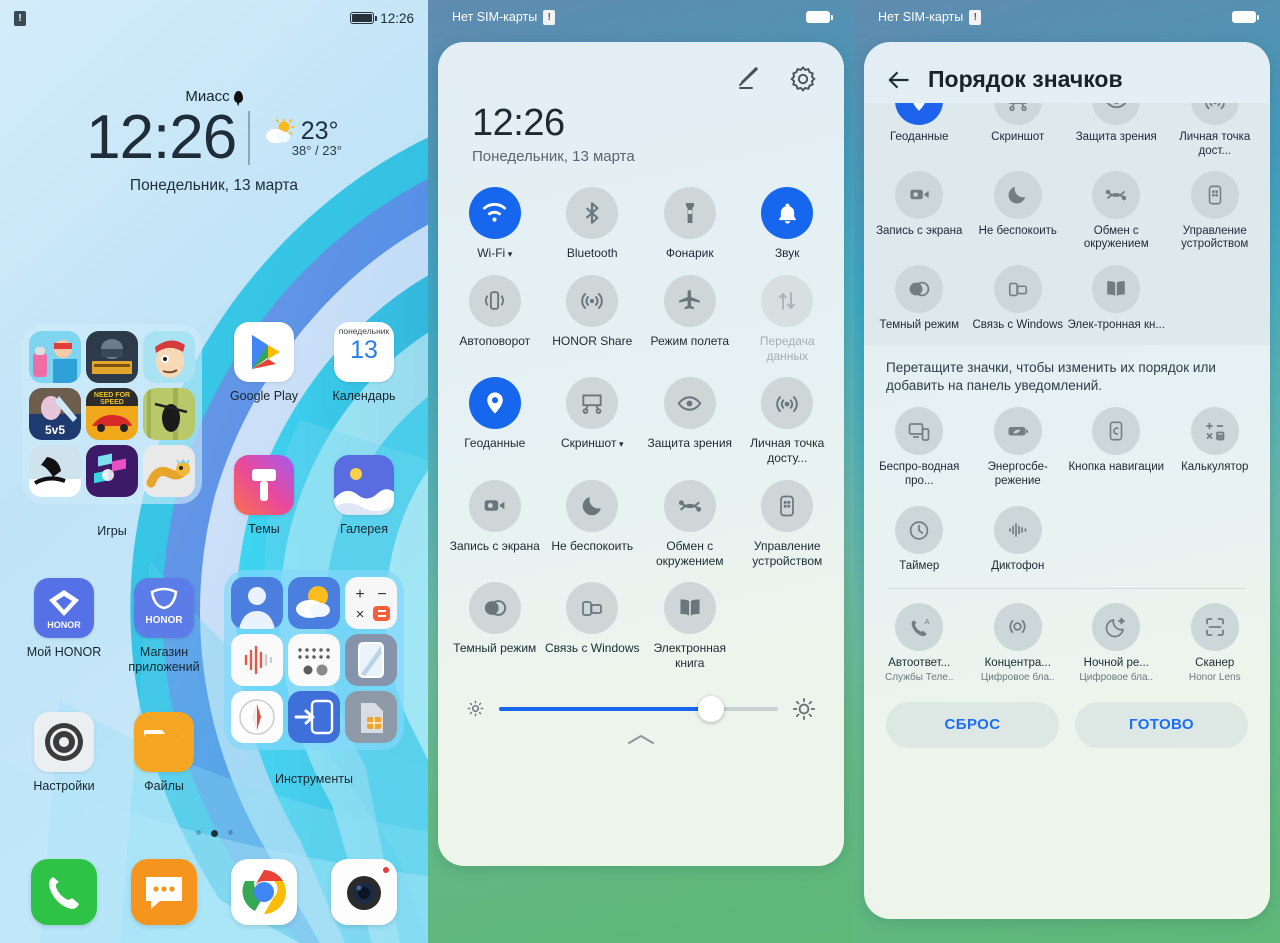 The height and width of the screenshot is (943, 1280). I want to click on game-icon-need-for-speed: NEED FOR SPEED, so click(112, 414).